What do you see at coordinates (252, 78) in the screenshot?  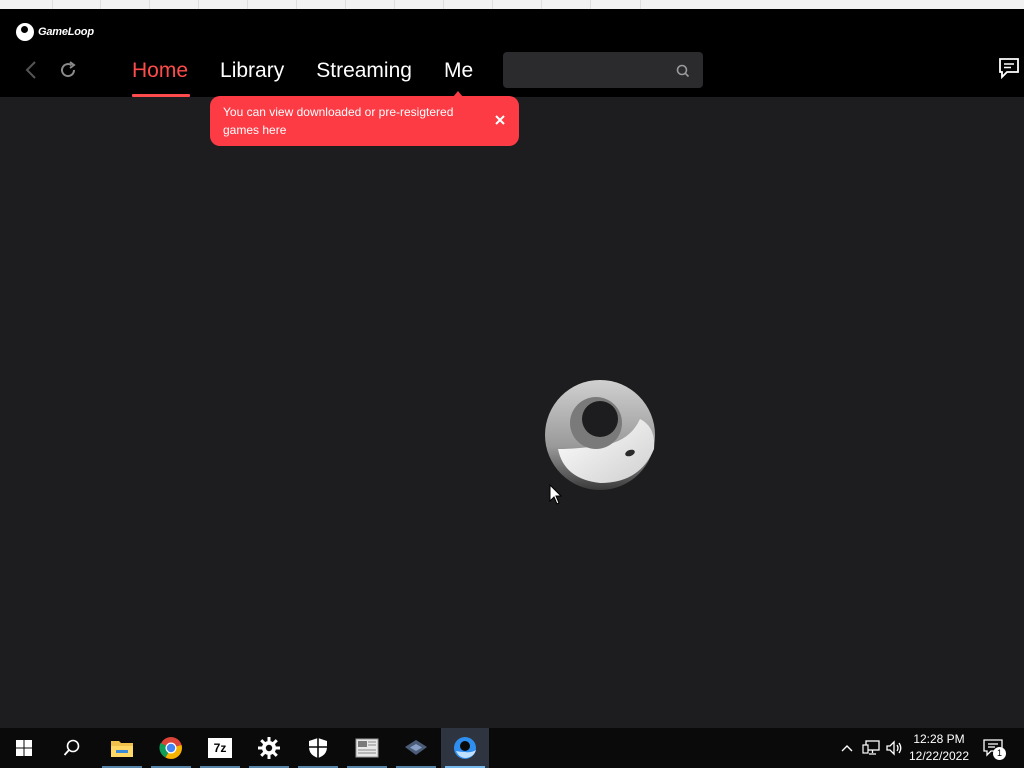 I see `tab-library: Library` at bounding box center [252, 78].